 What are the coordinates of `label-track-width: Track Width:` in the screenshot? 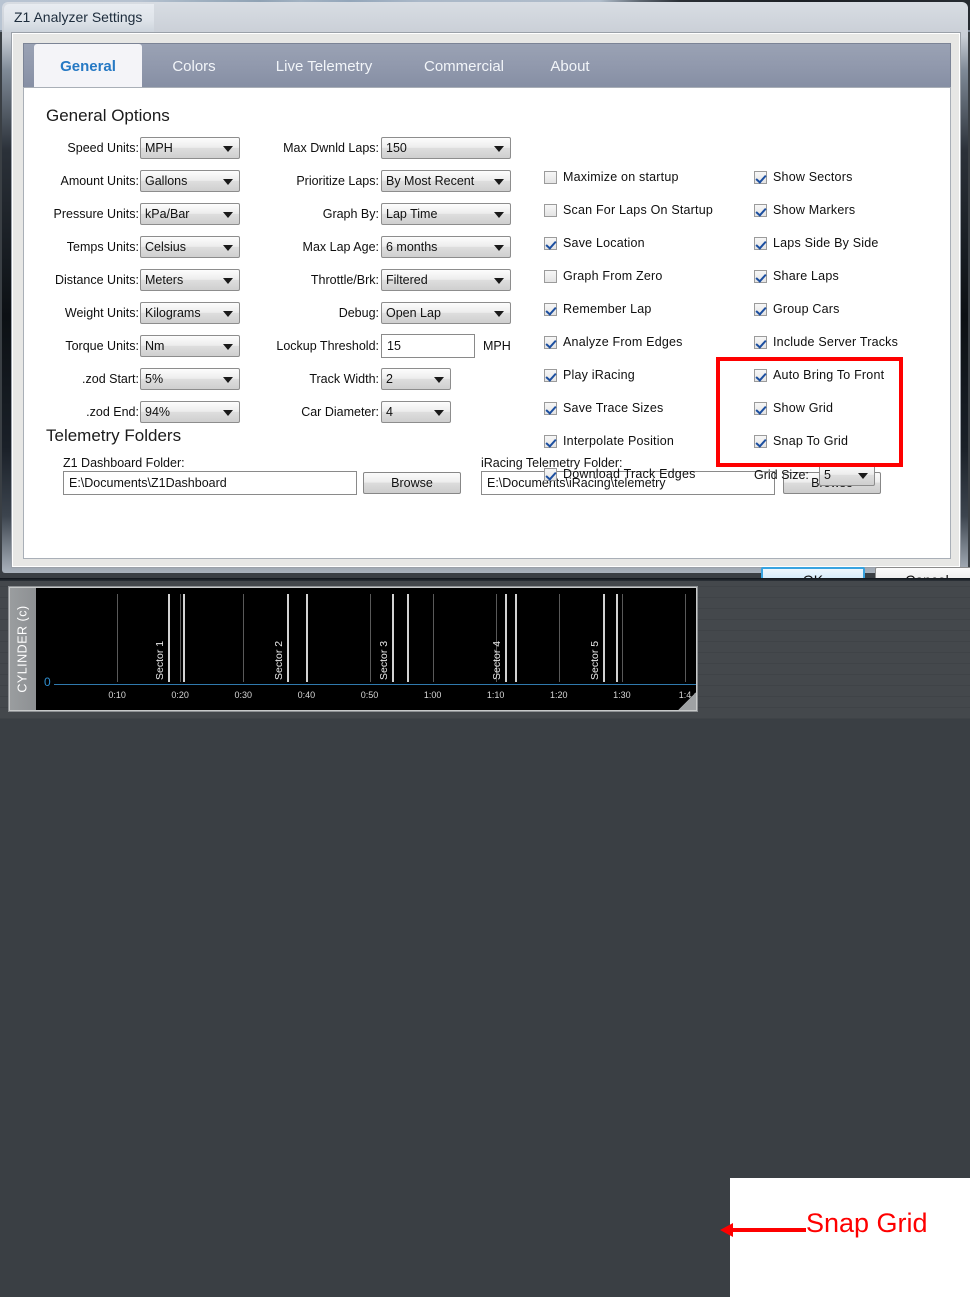 It's located at (344, 379).